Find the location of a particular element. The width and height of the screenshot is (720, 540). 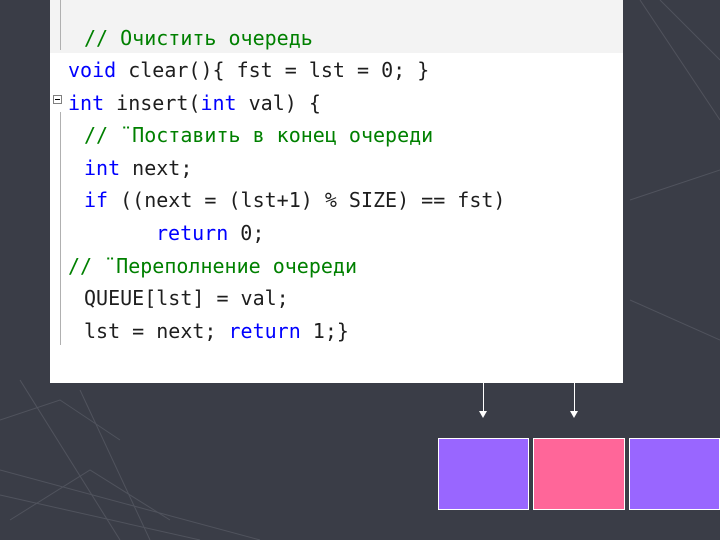

code-line-3: int insert(int val) { is located at coordinates (194, 103).